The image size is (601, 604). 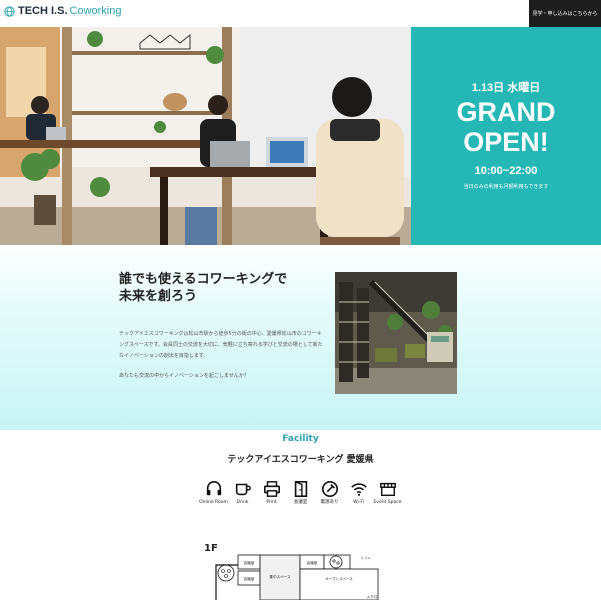 What do you see at coordinates (243, 489) in the screenshot?
I see `cup-icon` at bounding box center [243, 489].